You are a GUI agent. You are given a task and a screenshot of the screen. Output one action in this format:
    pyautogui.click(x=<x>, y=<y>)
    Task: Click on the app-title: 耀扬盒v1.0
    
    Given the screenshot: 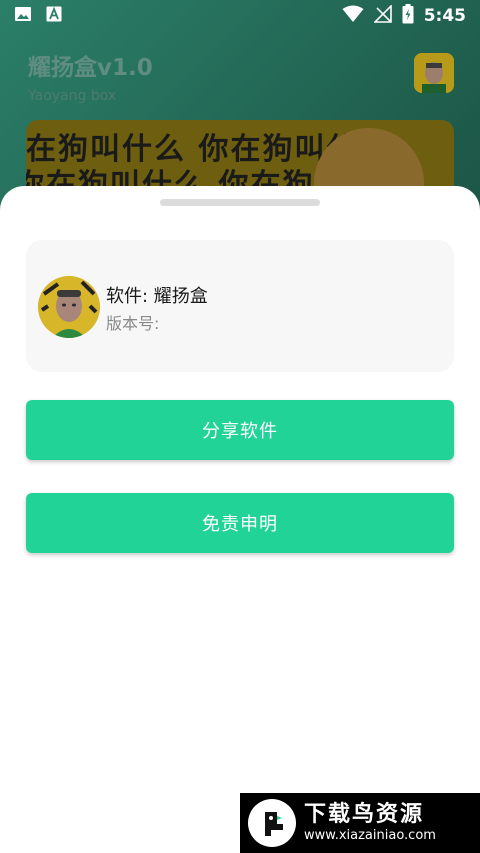 What is the action you would take?
    pyautogui.click(x=90, y=68)
    